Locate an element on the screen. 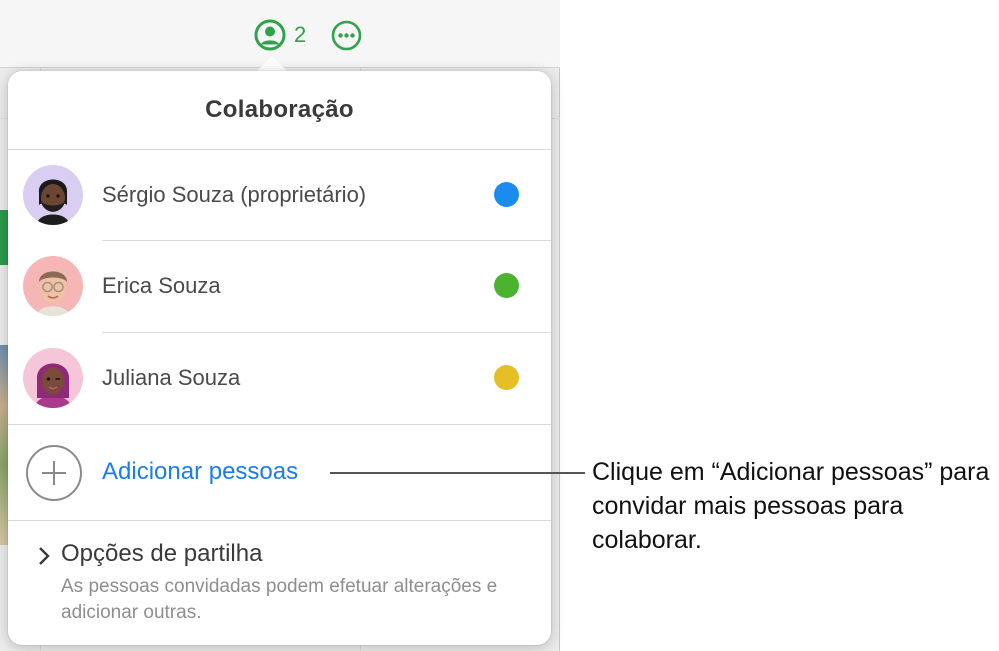 This screenshot has height=651, width=999. person-circle-icon is located at coordinates (270, 35).